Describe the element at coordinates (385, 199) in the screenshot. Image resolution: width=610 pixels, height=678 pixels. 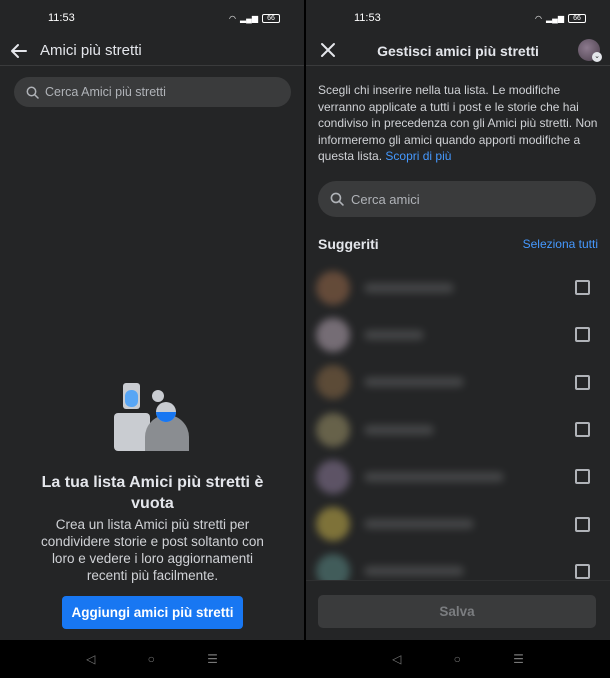
I see `search-placeholder: Cerca amici` at that location.